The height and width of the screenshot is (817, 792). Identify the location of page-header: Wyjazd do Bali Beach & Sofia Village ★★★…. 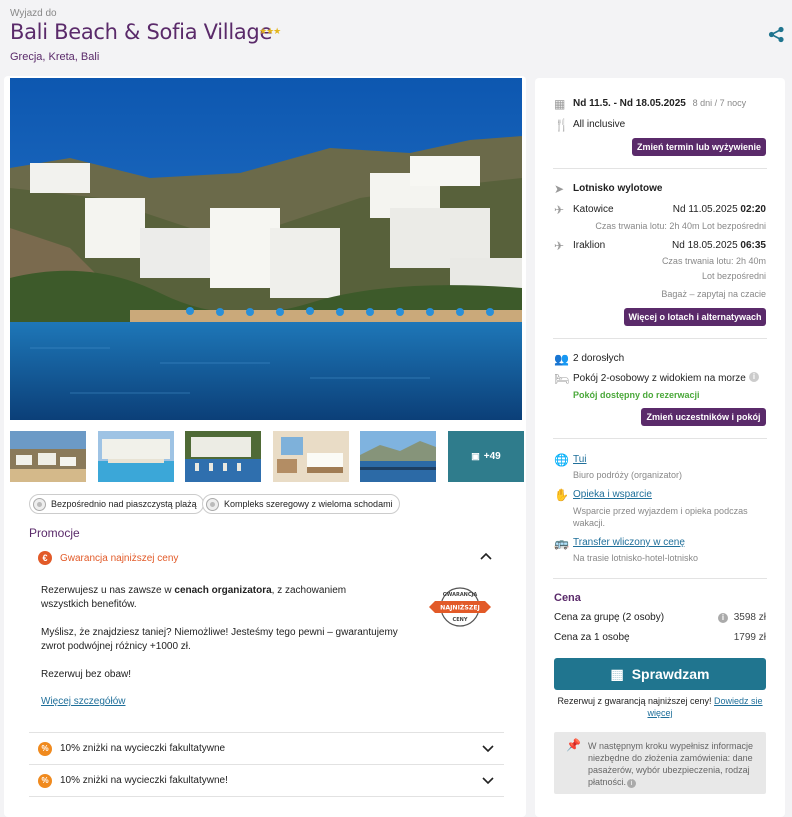
(396, 36).